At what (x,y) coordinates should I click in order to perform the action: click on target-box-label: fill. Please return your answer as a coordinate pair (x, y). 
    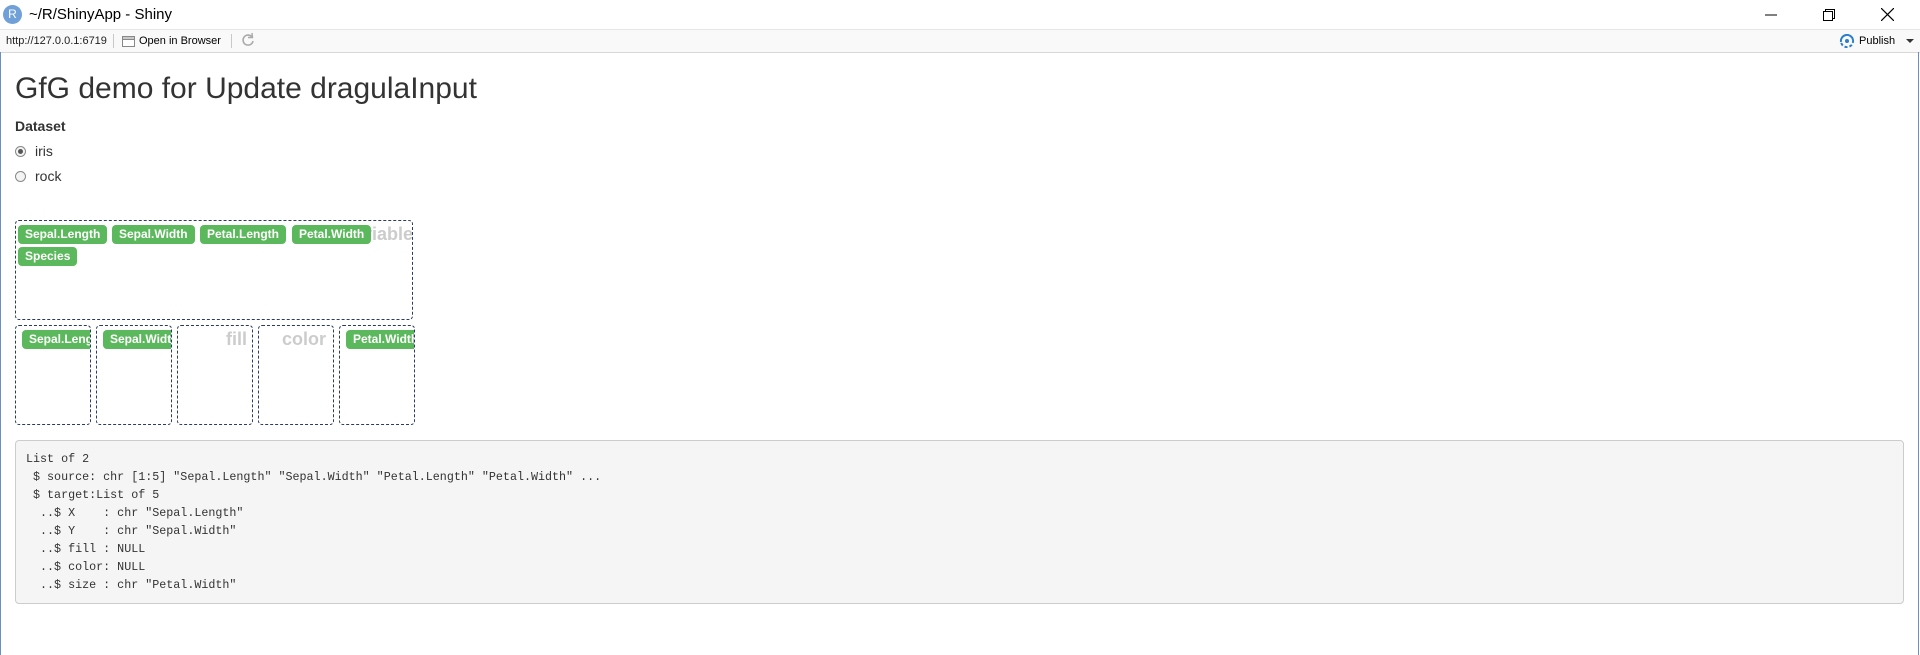
    Looking at the image, I should click on (236, 339).